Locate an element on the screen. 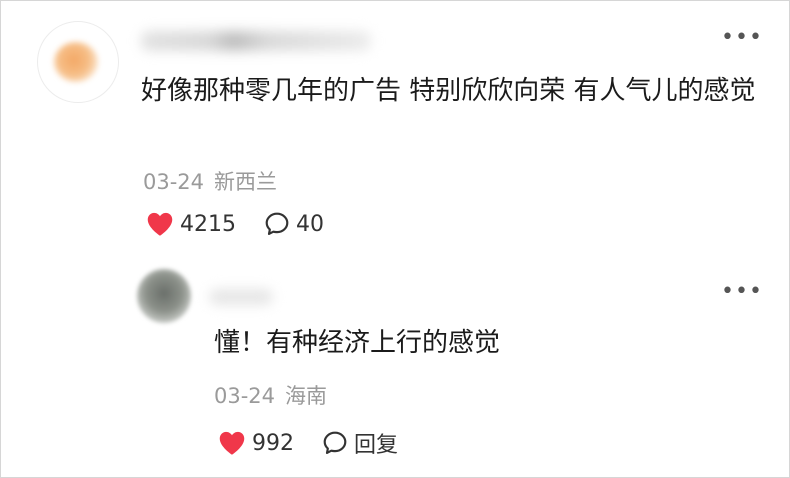 The height and width of the screenshot is (478, 790). reply-count: 40 is located at coordinates (310, 224).